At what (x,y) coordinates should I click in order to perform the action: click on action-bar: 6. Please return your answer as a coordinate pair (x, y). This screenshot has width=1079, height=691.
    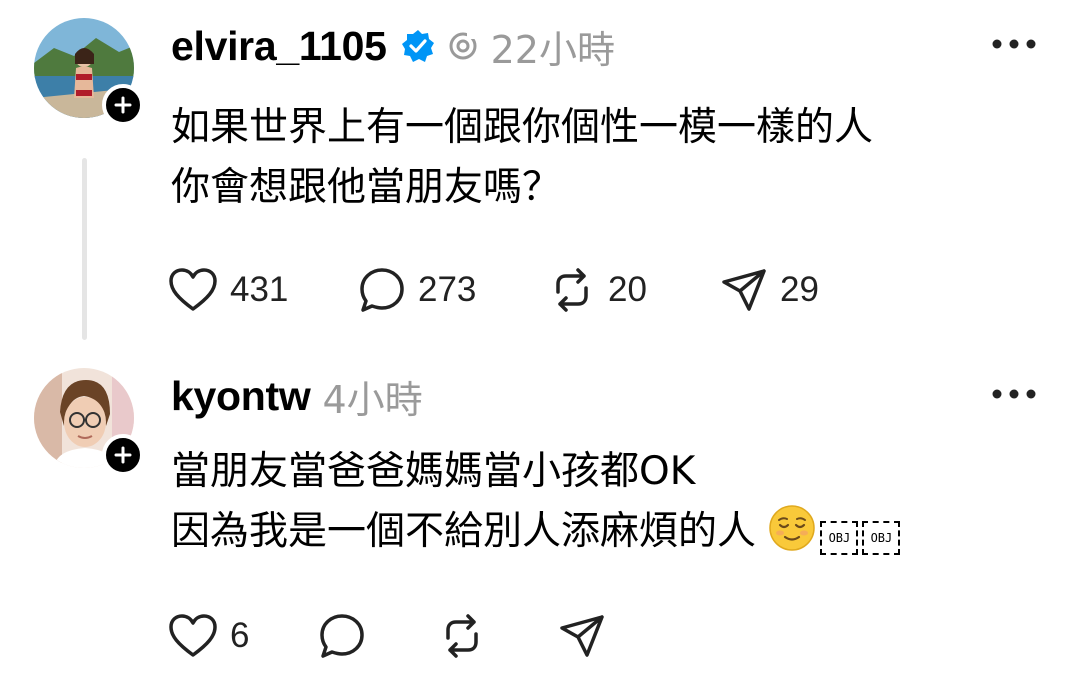
    Looking at the image, I should click on (387, 636).